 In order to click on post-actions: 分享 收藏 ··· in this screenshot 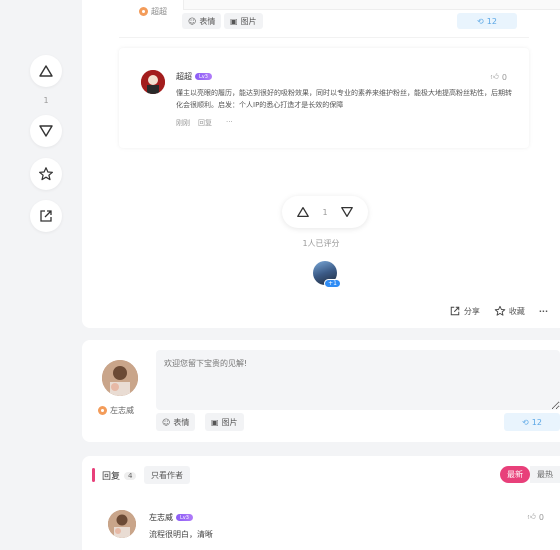, I will do `click(498, 311)`.